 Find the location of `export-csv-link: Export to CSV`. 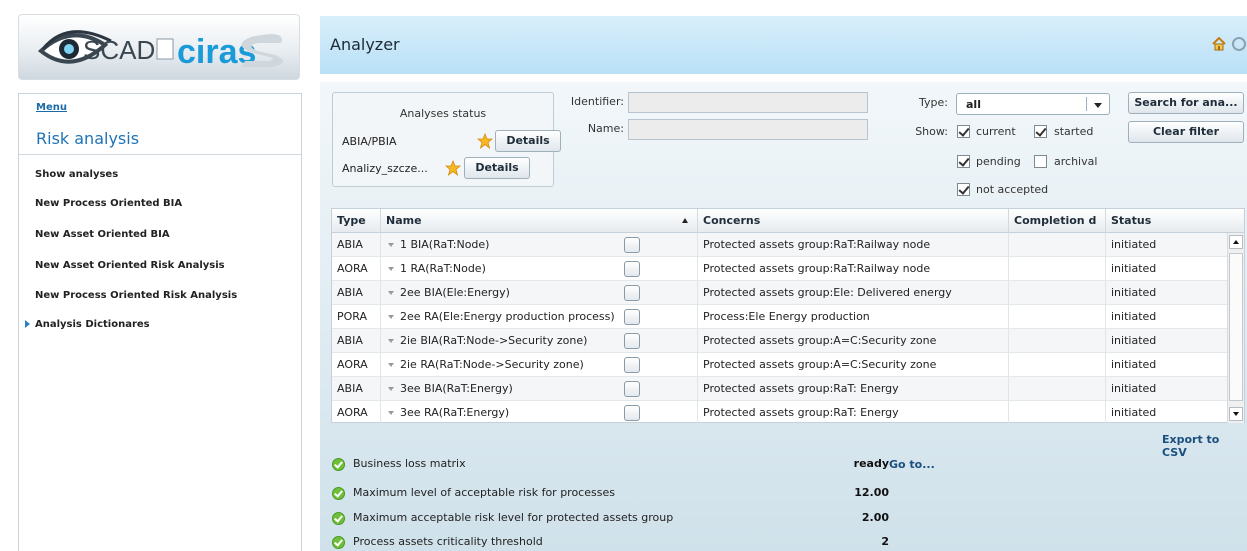

export-csv-link: Export to CSV is located at coordinates (1204, 446).